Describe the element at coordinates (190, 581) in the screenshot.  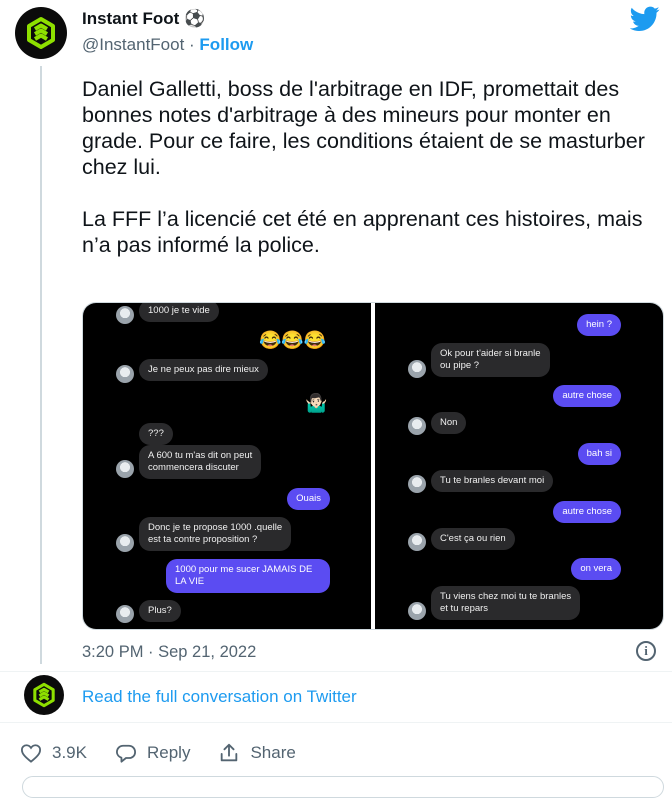
I see `chat-line: LA VIE` at that location.